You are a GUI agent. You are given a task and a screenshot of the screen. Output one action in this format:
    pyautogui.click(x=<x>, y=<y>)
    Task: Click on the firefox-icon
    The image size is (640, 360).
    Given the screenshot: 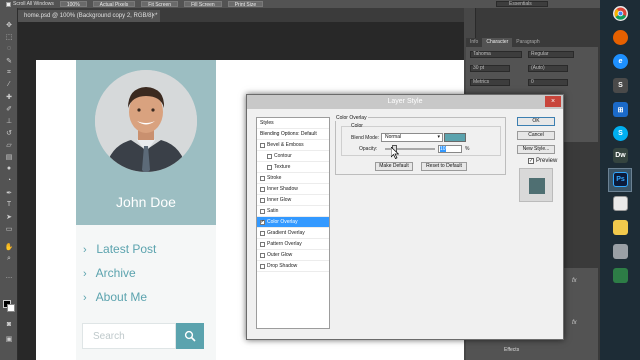 What is the action you would take?
    pyautogui.click(x=620, y=37)
    